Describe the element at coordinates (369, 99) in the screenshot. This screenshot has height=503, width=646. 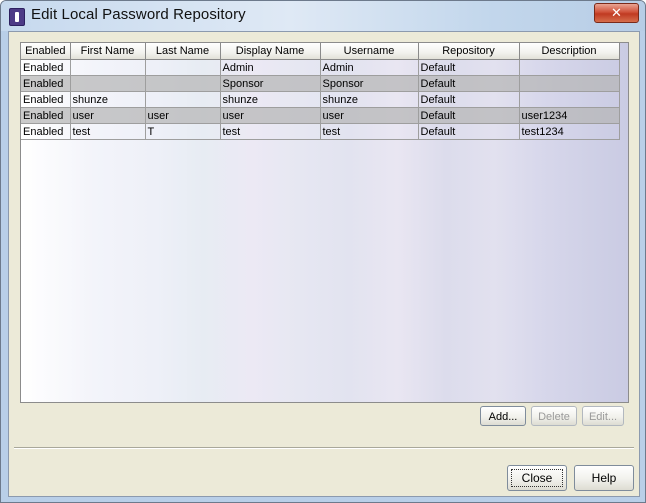
I see `cell-username: shunze` at that location.